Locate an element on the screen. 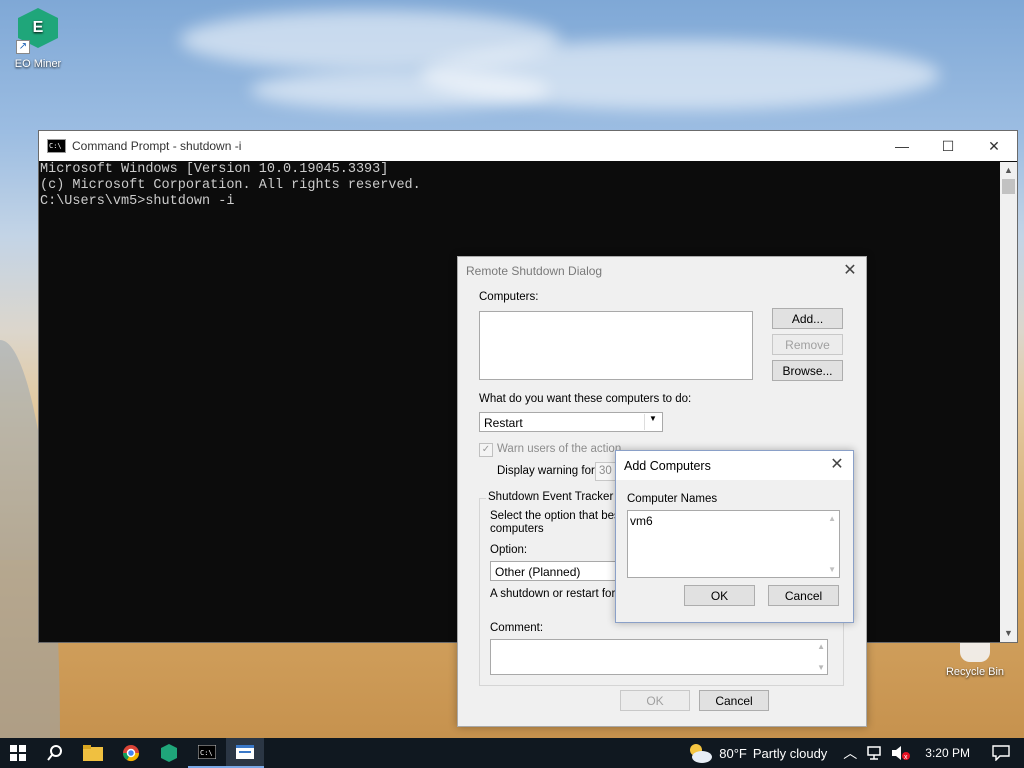 The width and height of the screenshot is (1024, 768). warn-users-label: Warn users of the action is located at coordinates (559, 449).